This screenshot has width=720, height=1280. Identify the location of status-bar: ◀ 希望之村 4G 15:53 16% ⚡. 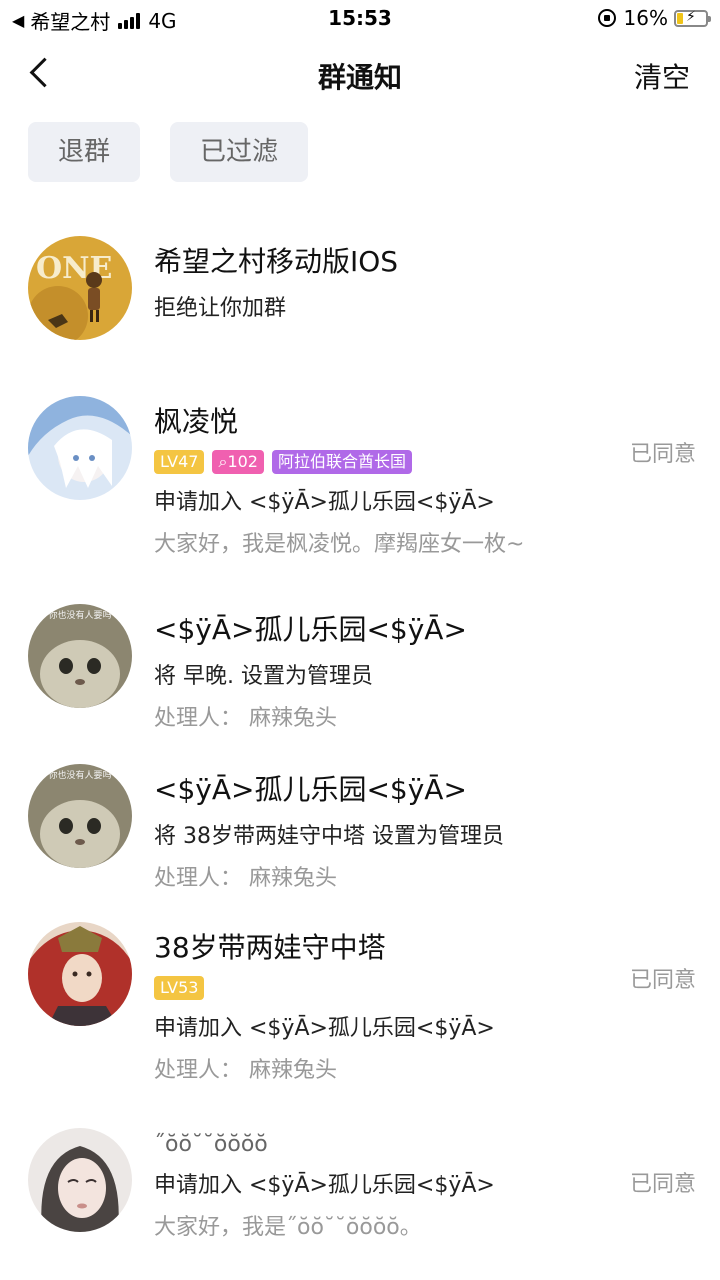
(360, 18).